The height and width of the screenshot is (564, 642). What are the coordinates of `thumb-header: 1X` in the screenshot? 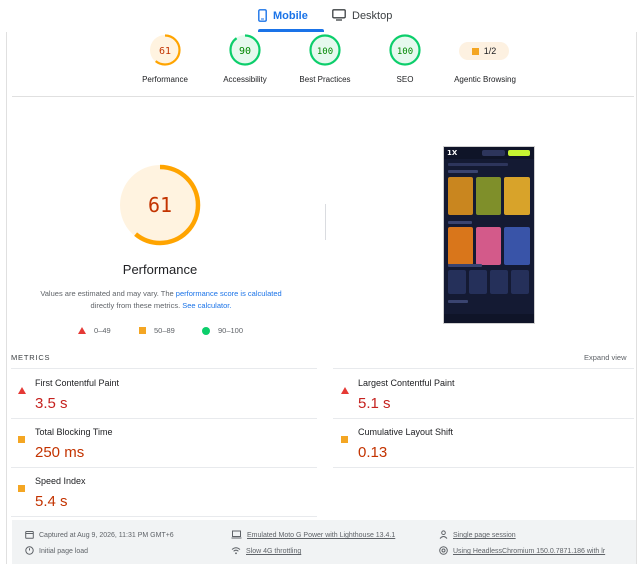 It's located at (489, 153).